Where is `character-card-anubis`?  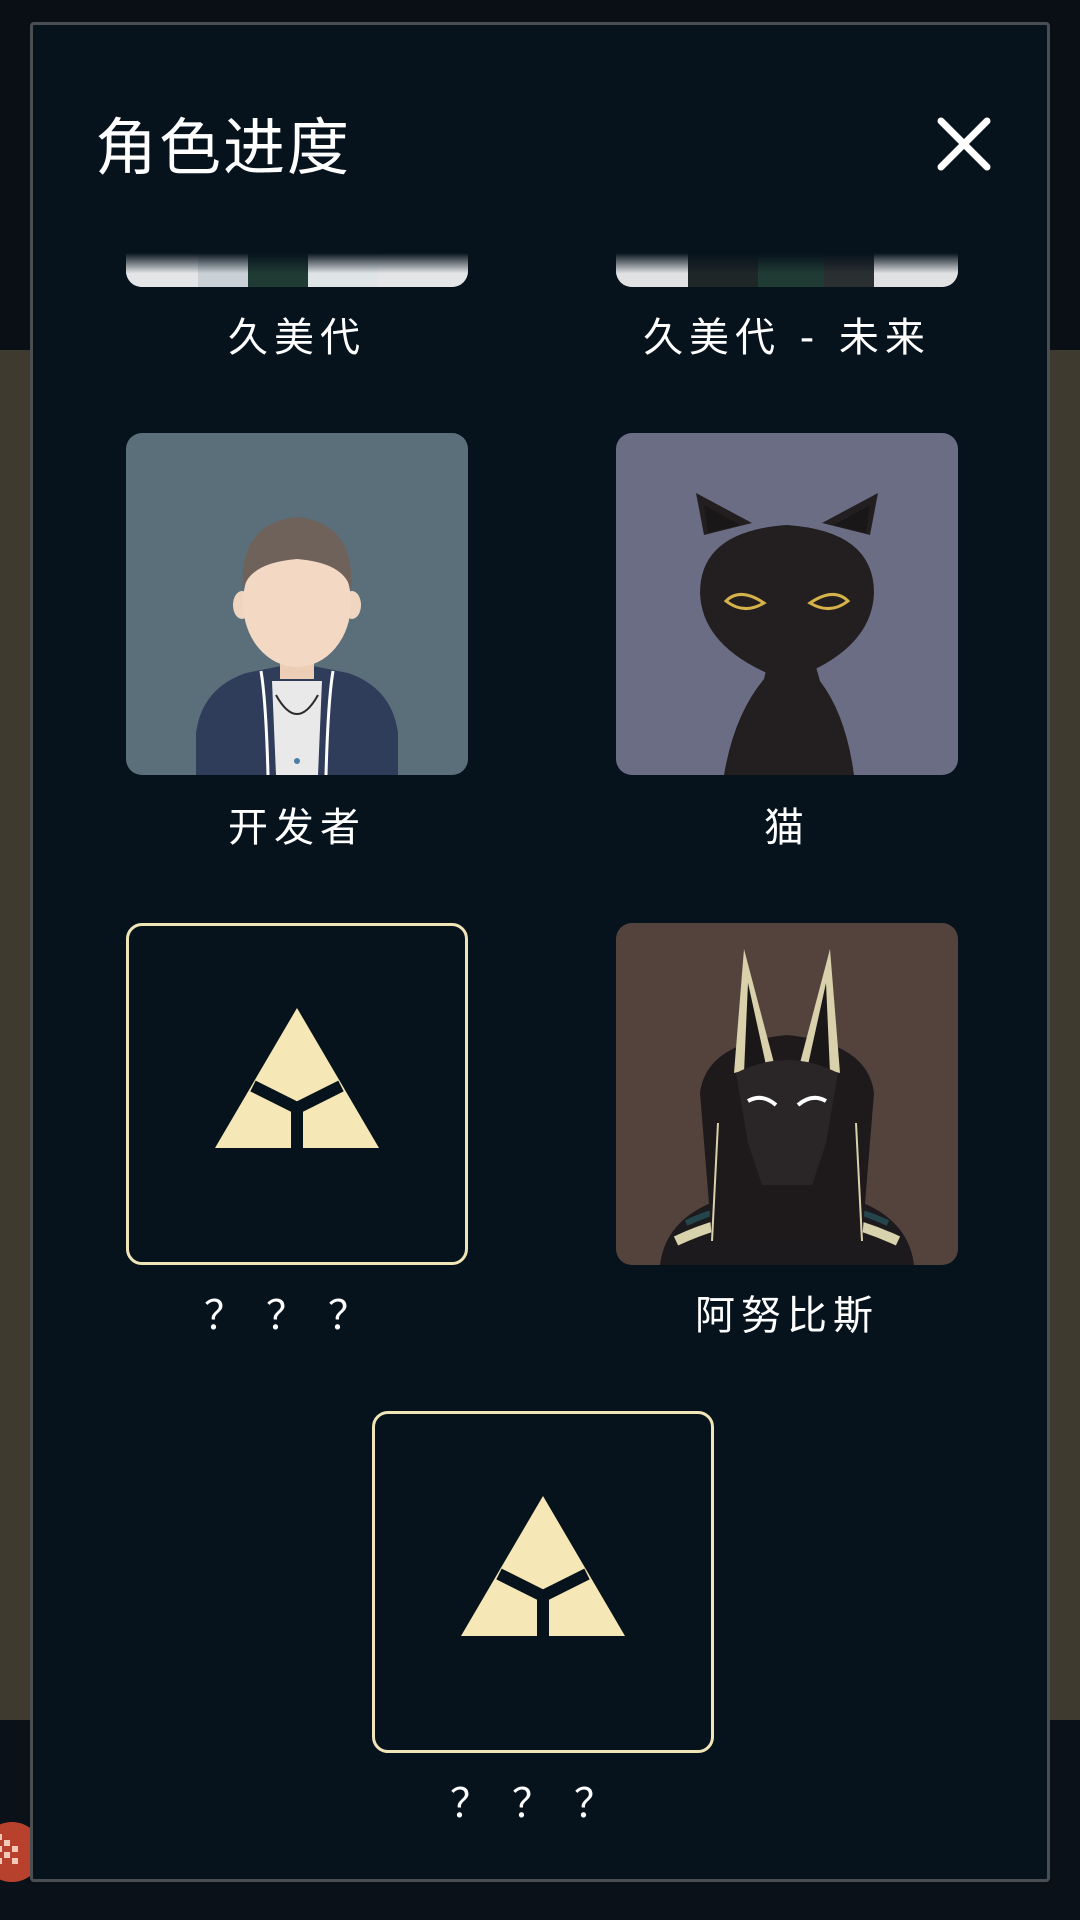 character-card-anubis is located at coordinates (787, 1094).